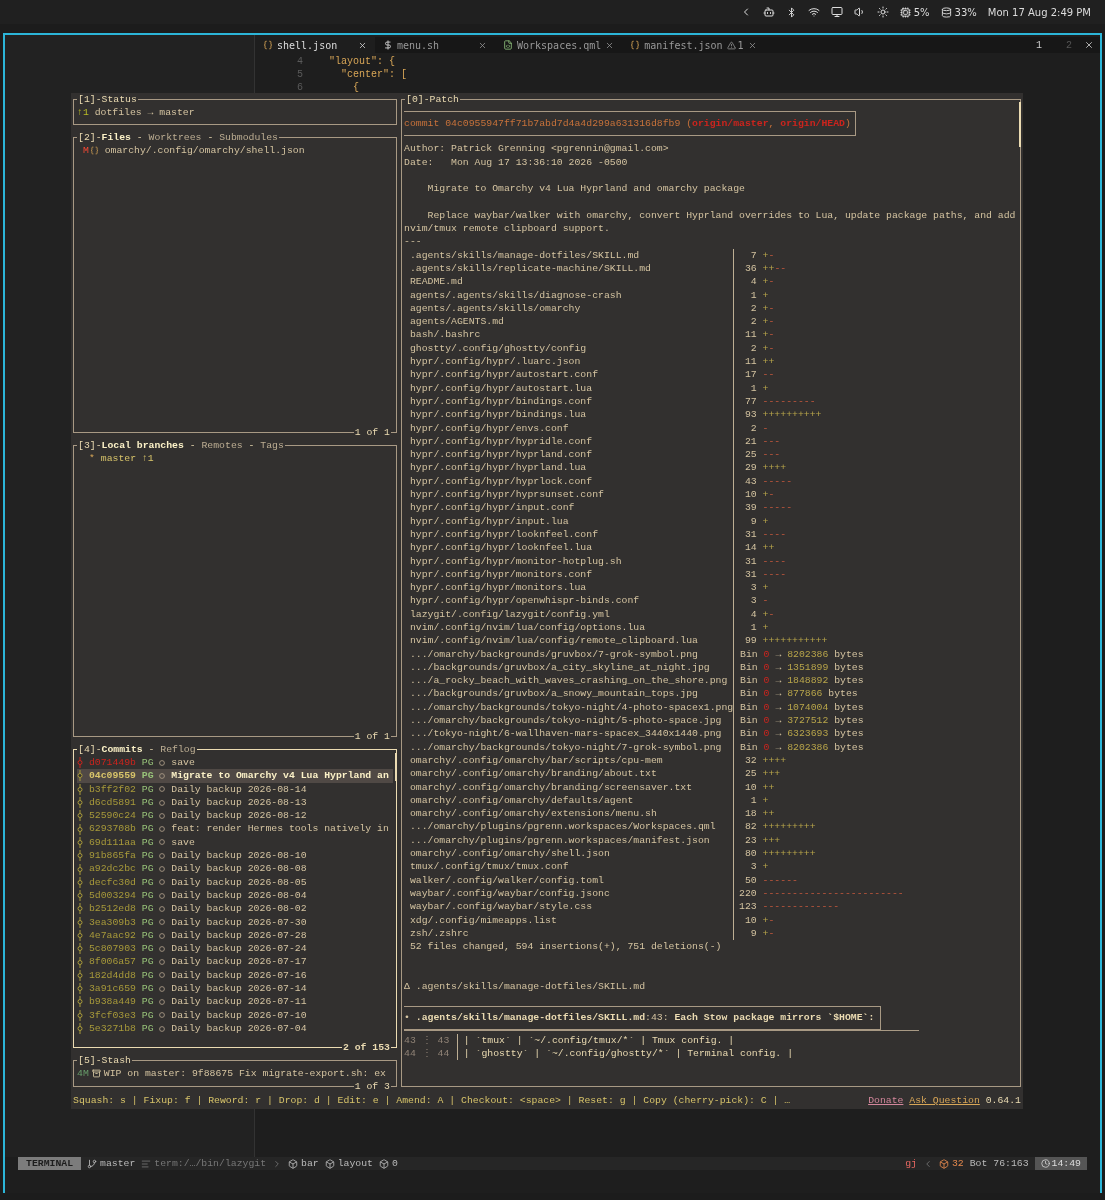 The width and height of the screenshot is (1105, 1200). What do you see at coordinates (235, 922) in the screenshot?
I see `commit-row: 3ea309b3 PG Daily backup 2026-07-30` at bounding box center [235, 922].